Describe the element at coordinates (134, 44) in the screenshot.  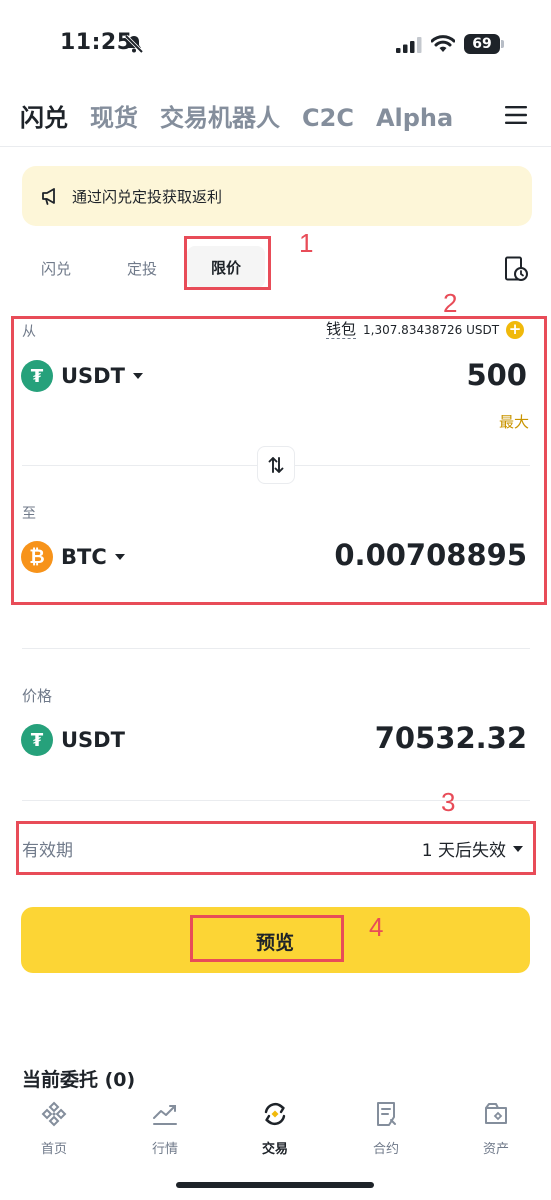
I see `bell-muted-icon` at that location.